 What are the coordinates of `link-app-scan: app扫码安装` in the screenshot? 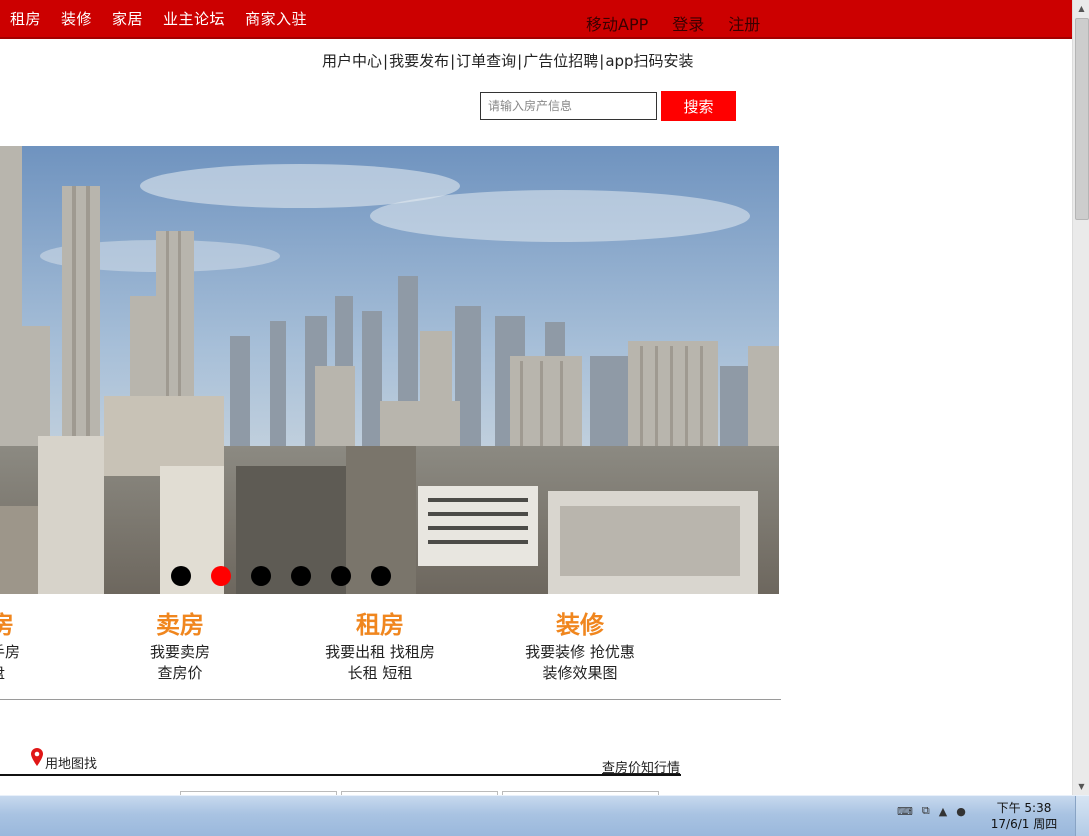 It's located at (649, 61).